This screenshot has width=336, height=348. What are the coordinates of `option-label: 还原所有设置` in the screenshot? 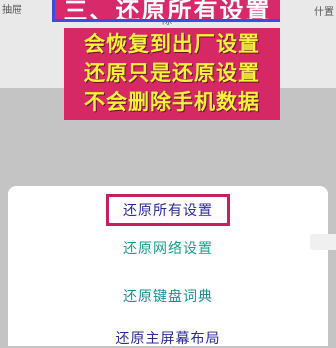 It's located at (168, 210).